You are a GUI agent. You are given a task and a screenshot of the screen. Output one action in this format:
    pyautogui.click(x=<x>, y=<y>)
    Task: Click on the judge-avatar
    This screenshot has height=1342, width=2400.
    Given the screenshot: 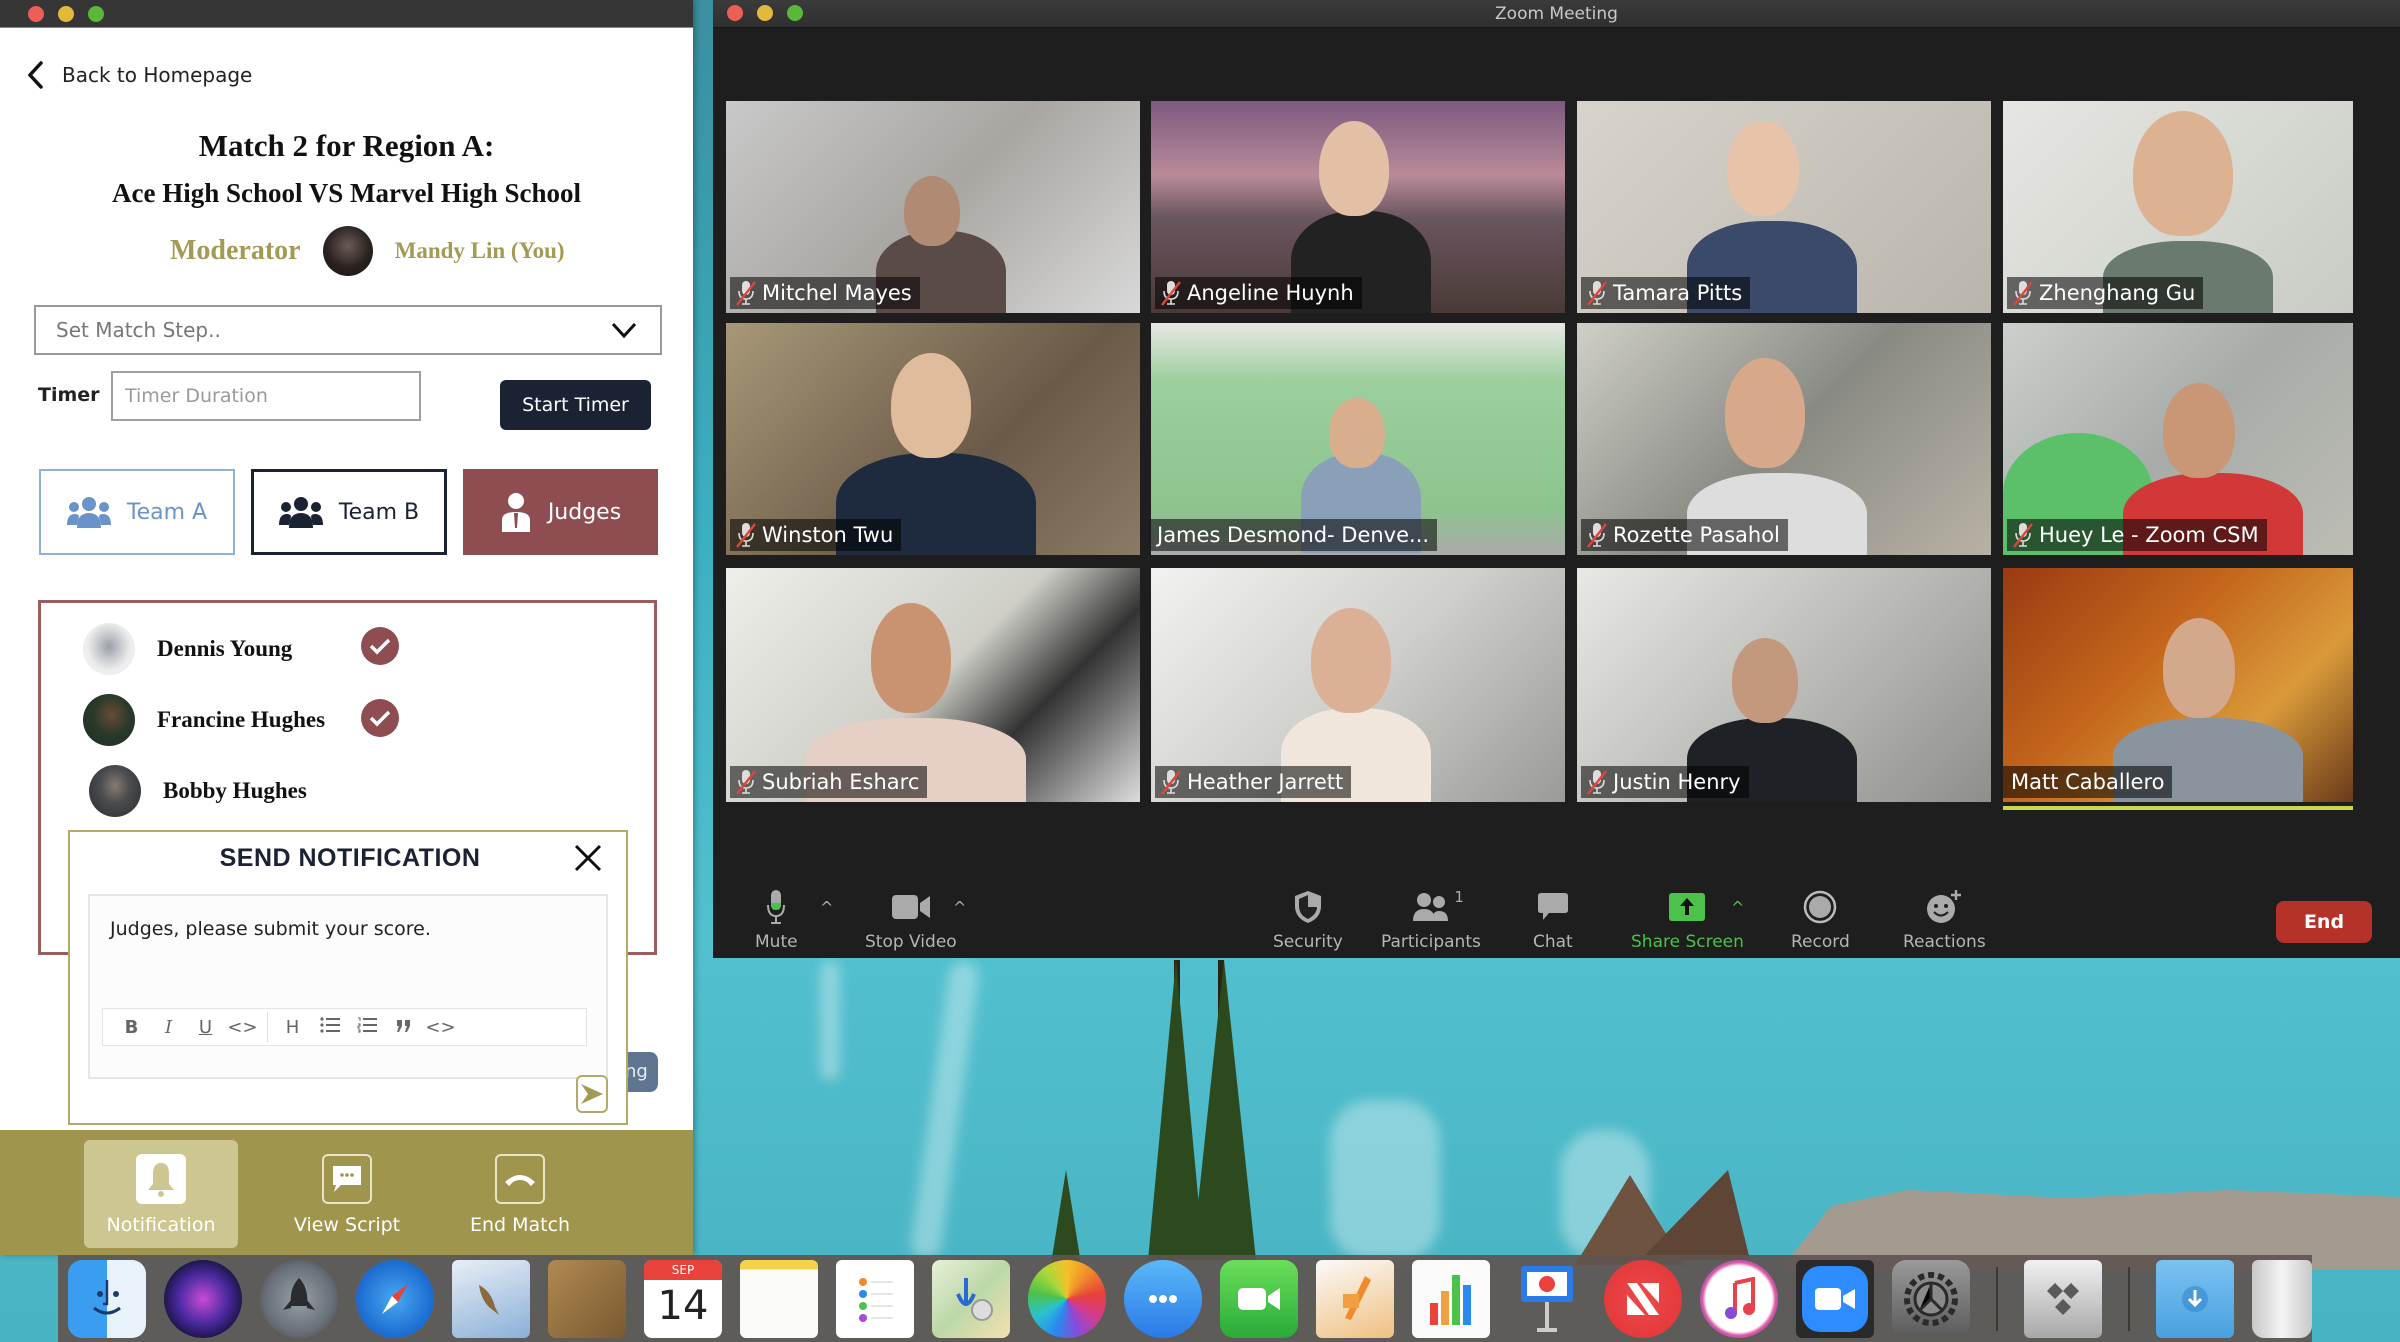 What is the action you would take?
    pyautogui.click(x=109, y=649)
    